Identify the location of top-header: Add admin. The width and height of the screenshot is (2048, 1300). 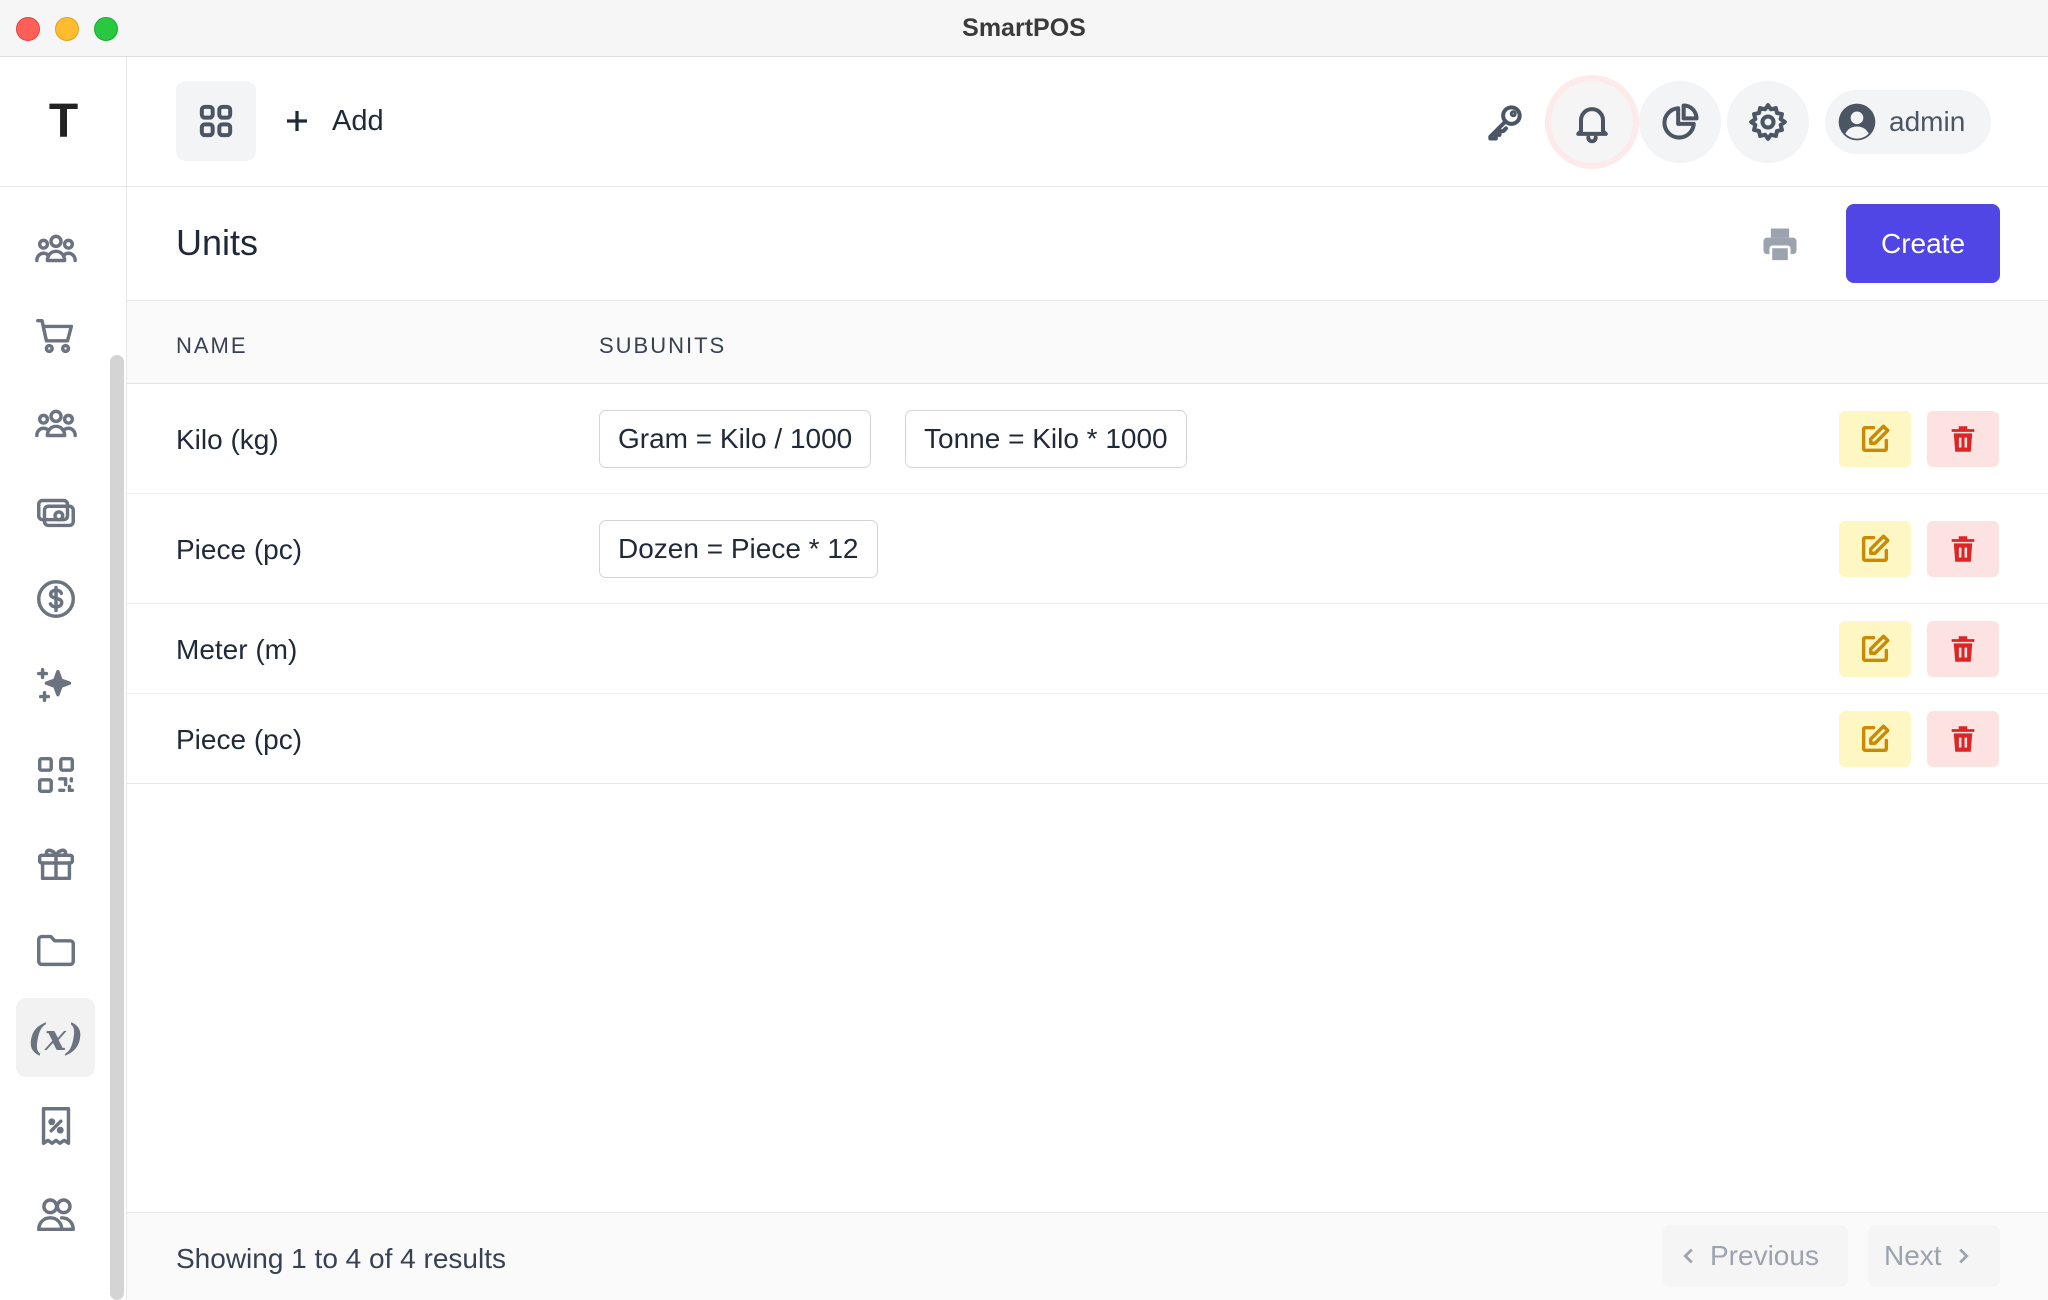
(1087, 122).